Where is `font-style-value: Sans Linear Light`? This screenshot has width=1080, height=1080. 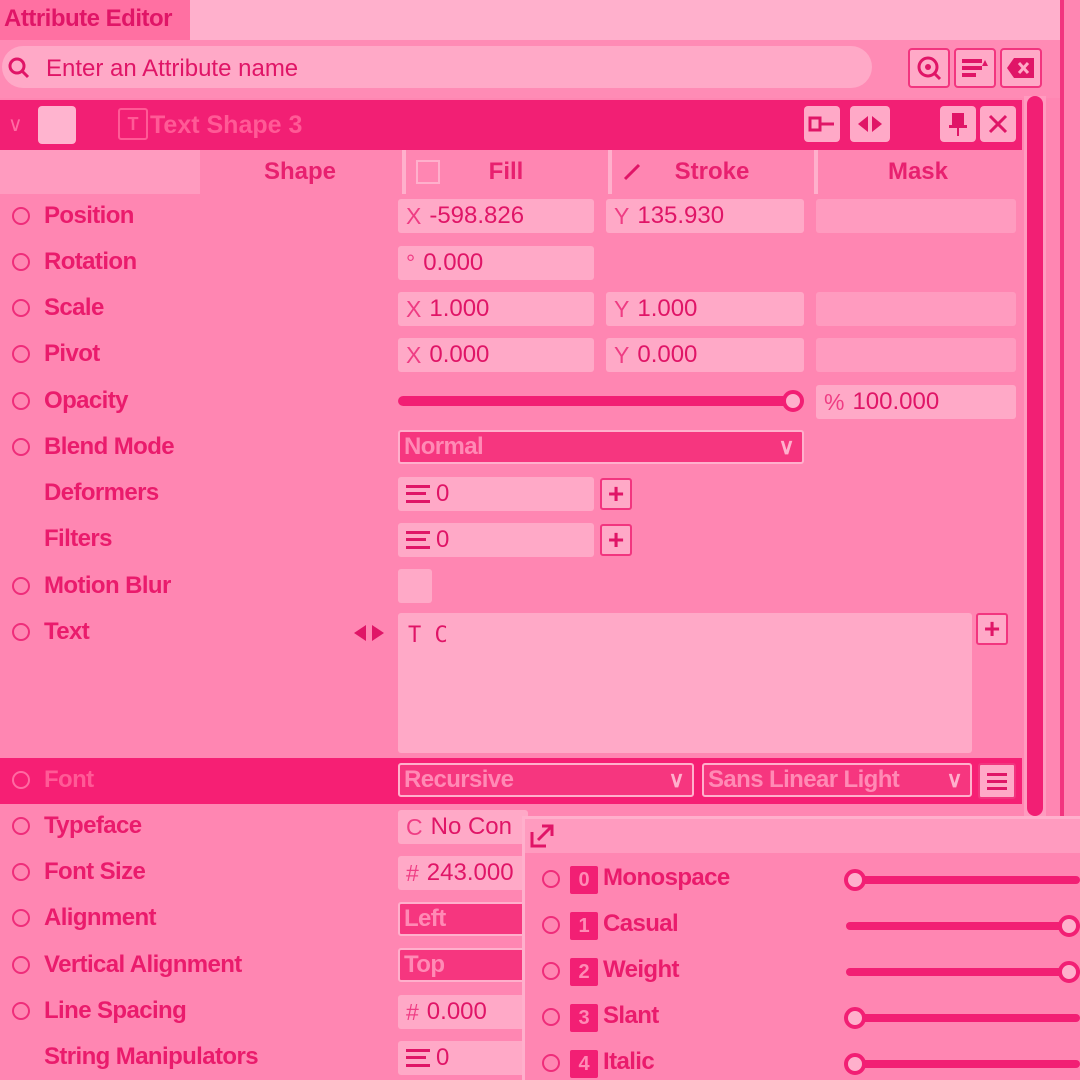 font-style-value: Sans Linear Light is located at coordinates (804, 779).